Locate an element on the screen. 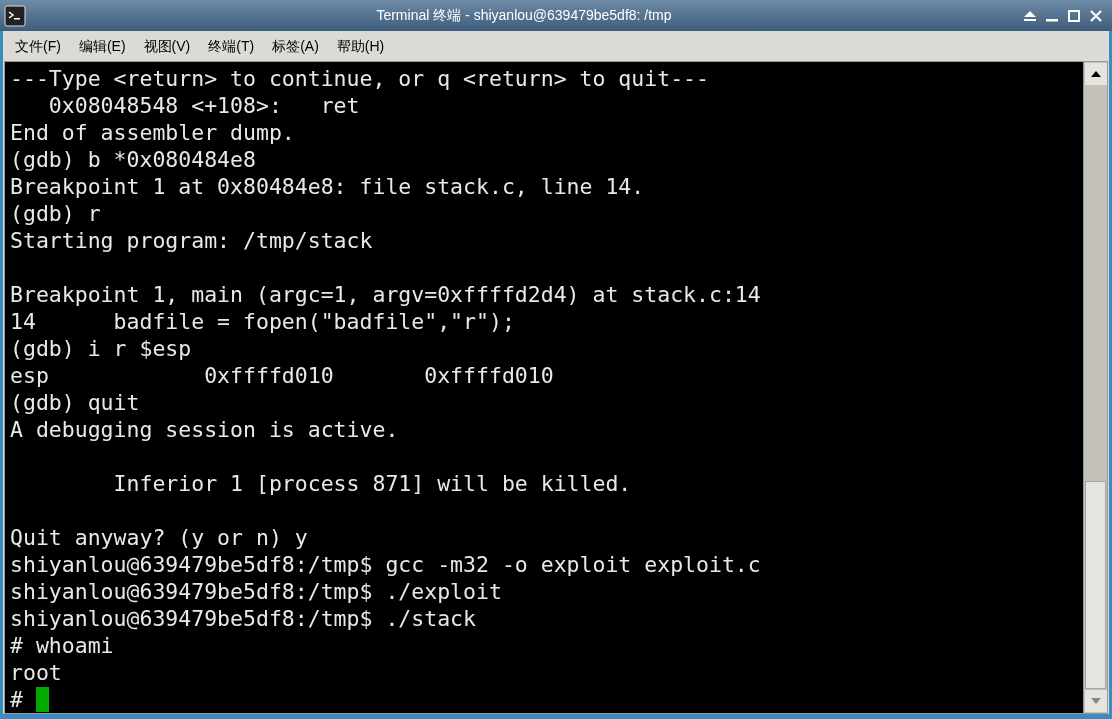 This screenshot has width=1112, height=719. terminal-line: Quit anyway? (y or n) y is located at coordinates (159, 537).